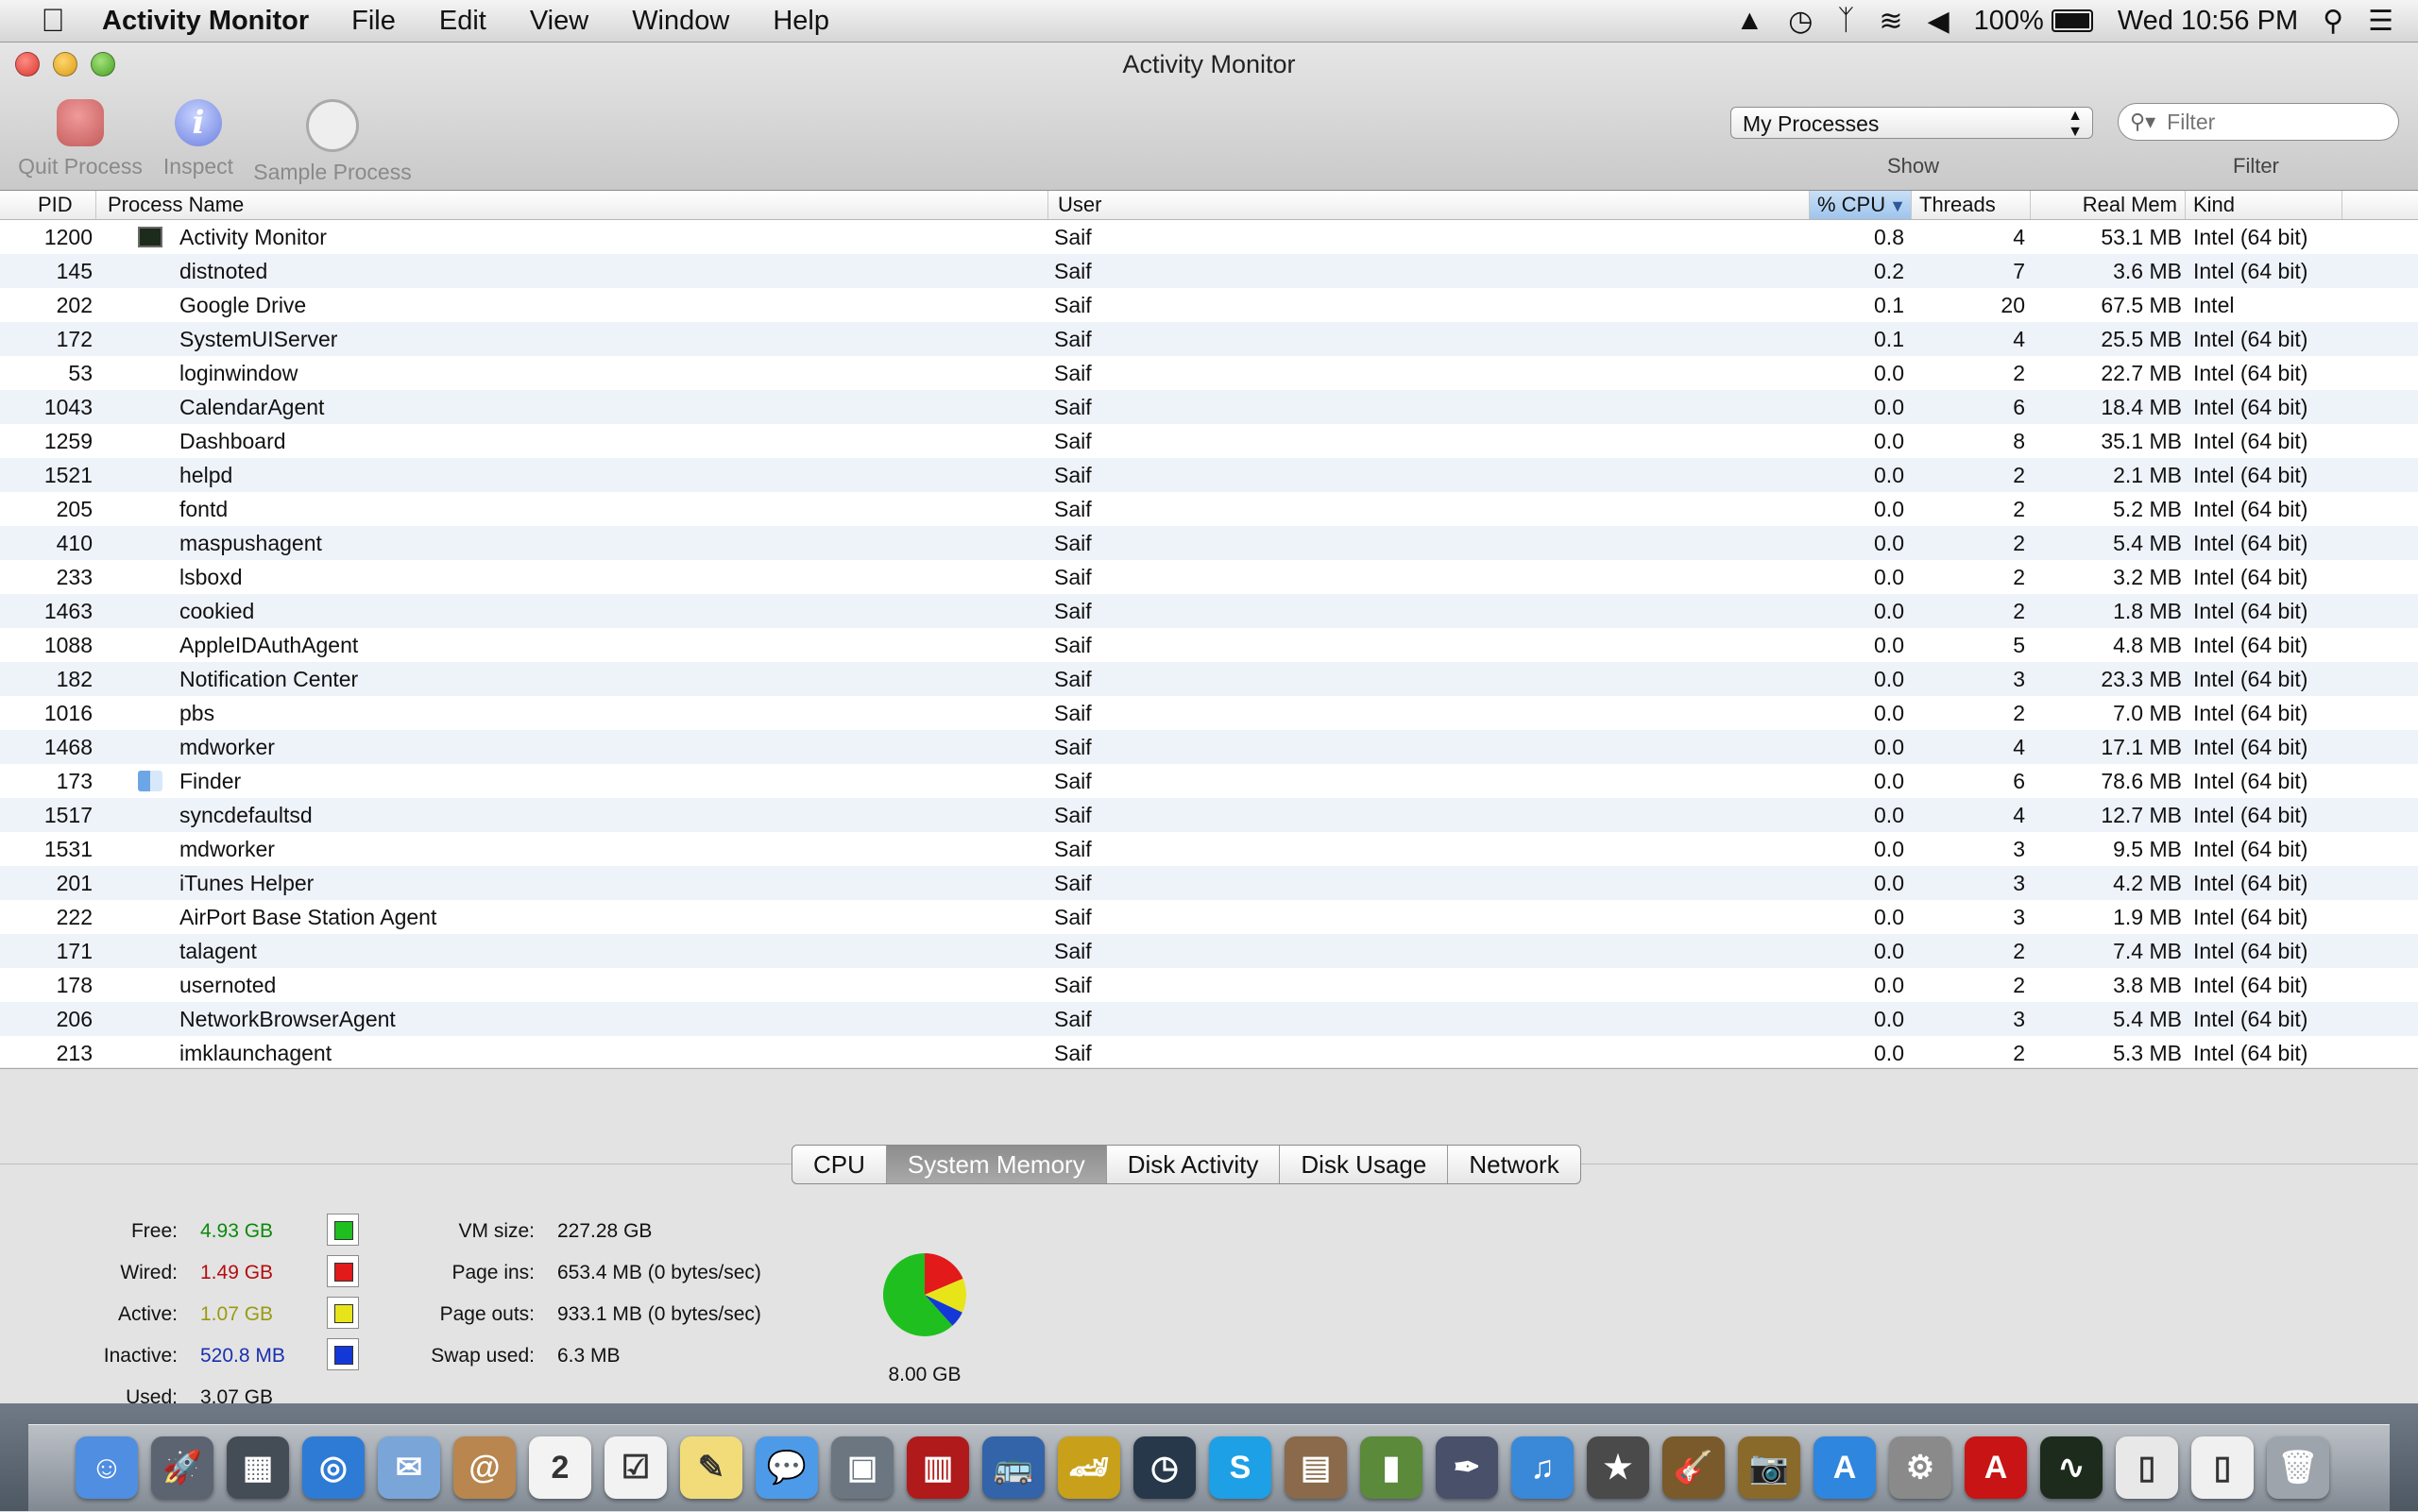 Image resolution: width=2418 pixels, height=1512 pixels. What do you see at coordinates (1209, 509) in the screenshot?
I see `table-row: 205 fontd Saif 0.0 2 5.2 MB Intel (64 bit)` at bounding box center [1209, 509].